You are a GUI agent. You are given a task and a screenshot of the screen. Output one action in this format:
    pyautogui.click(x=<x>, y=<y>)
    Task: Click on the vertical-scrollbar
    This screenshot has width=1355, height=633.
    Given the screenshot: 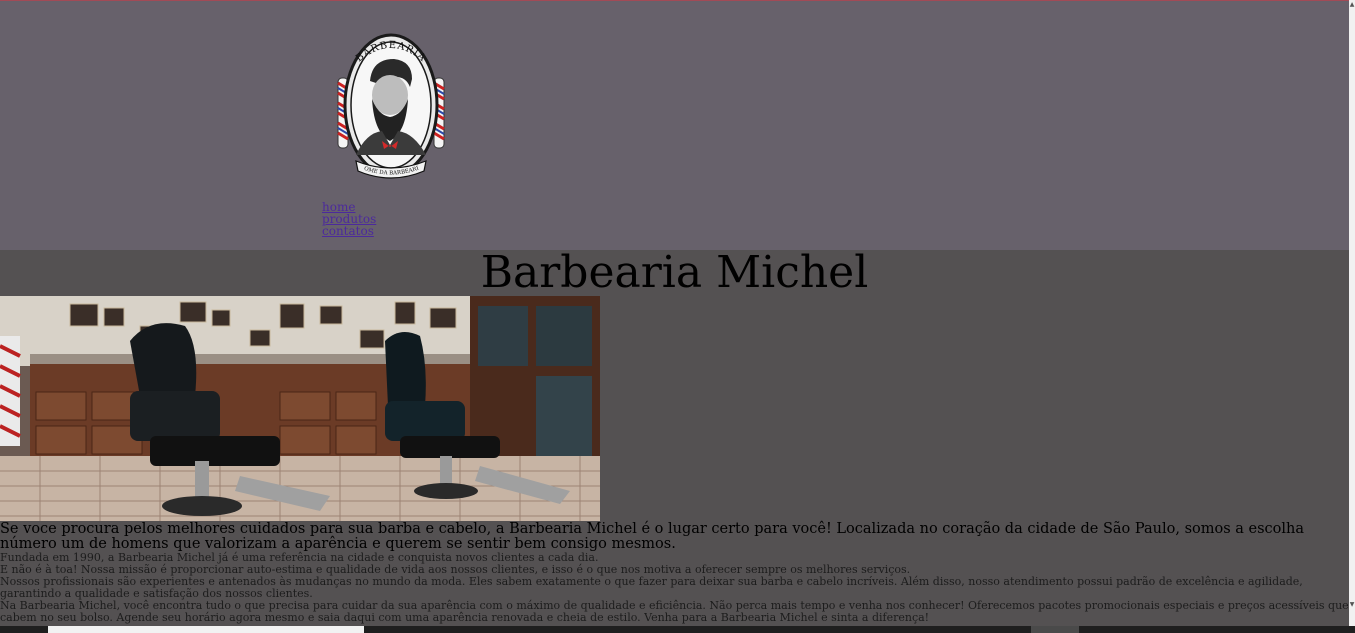 What is the action you would take?
    pyautogui.click(x=1352, y=316)
    